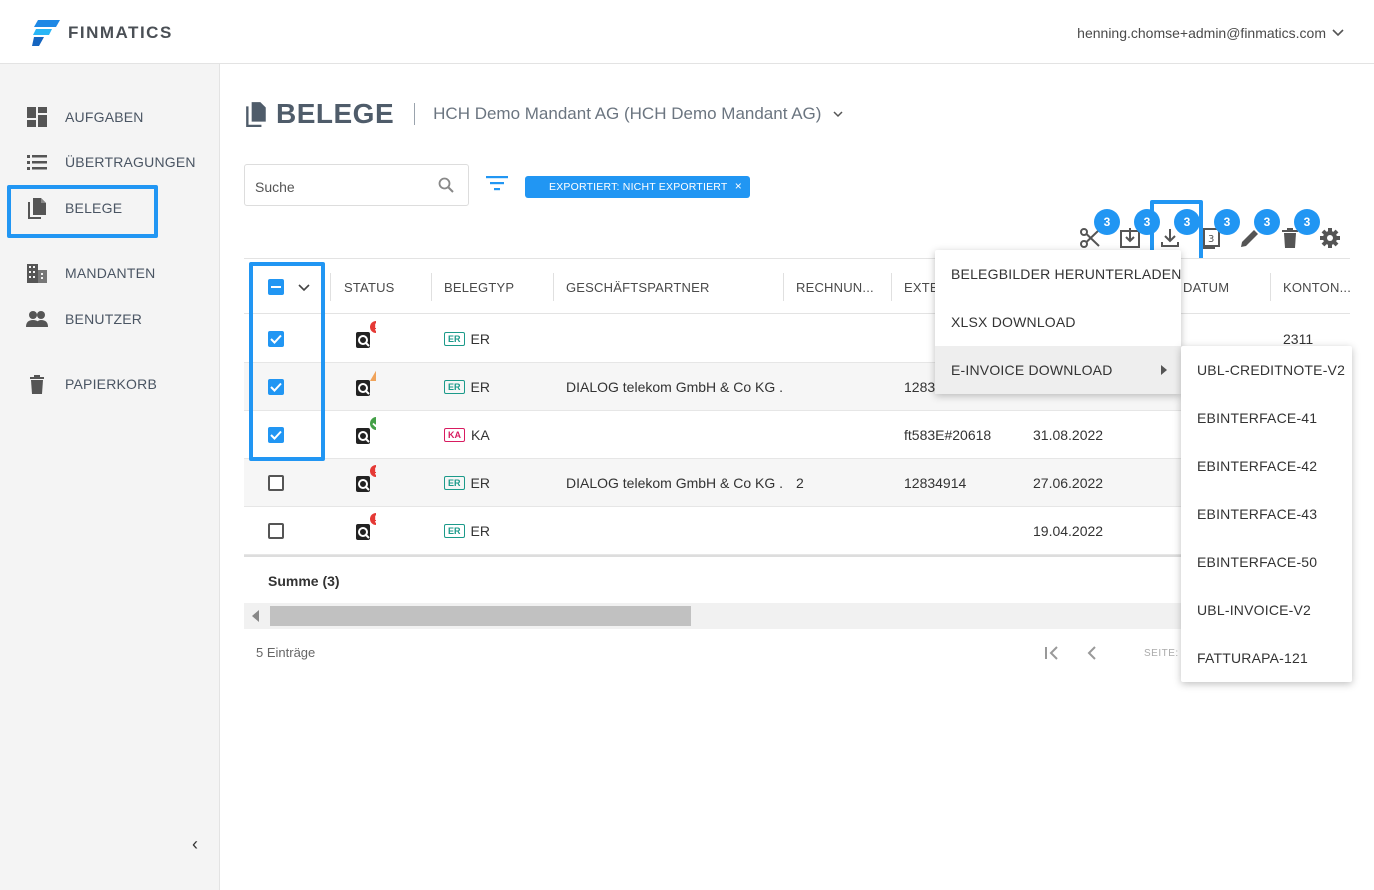 The width and height of the screenshot is (1374, 890). What do you see at coordinates (369, 287) in the screenshot?
I see `column-header-status: STATUS` at bounding box center [369, 287].